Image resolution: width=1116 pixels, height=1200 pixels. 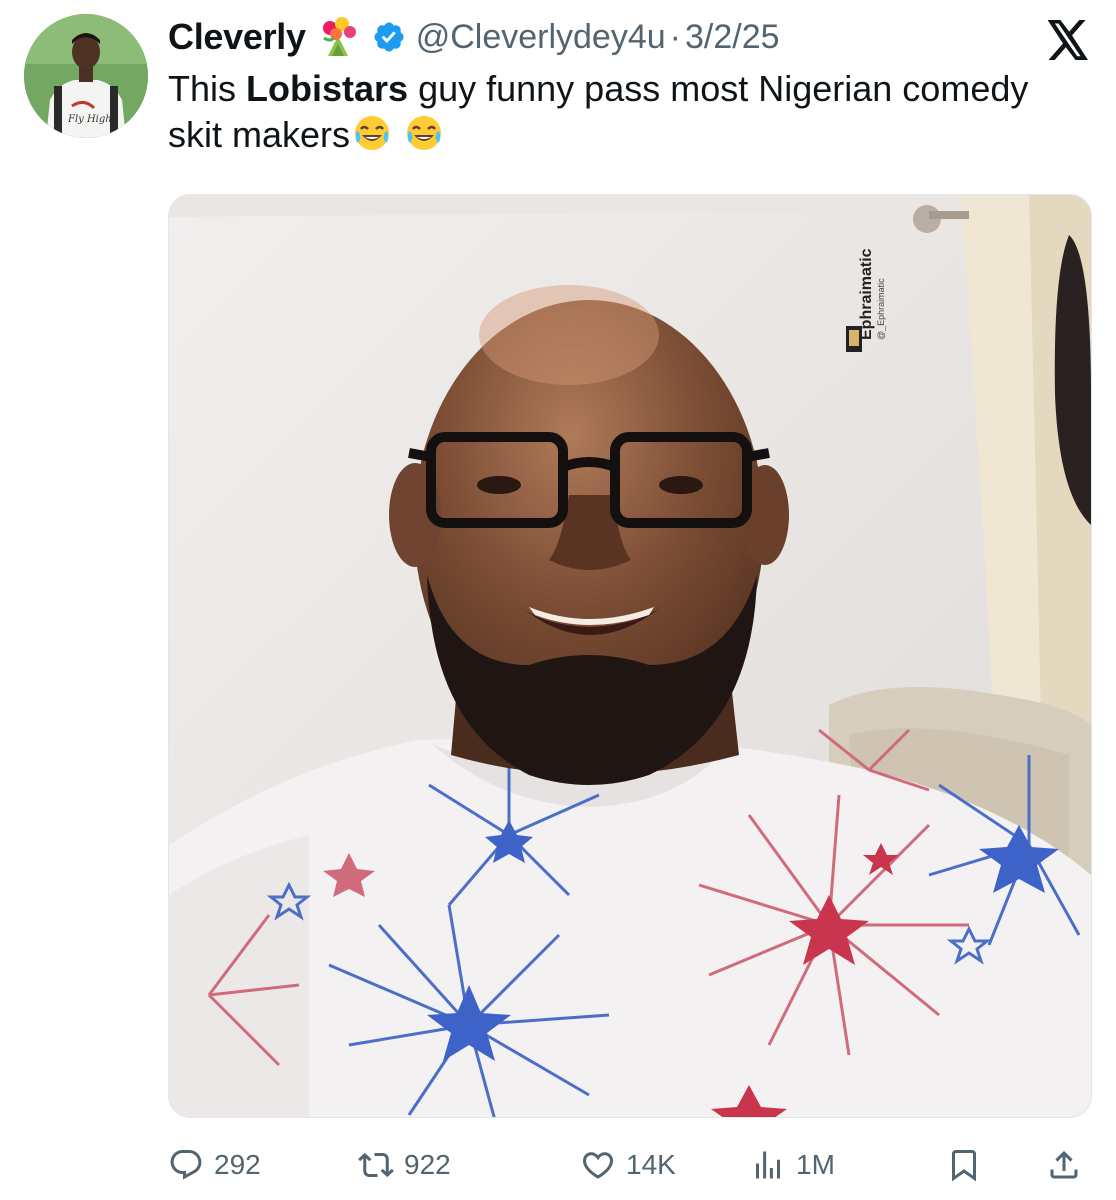 I want to click on avatar: Fly High, so click(x=86, y=76).